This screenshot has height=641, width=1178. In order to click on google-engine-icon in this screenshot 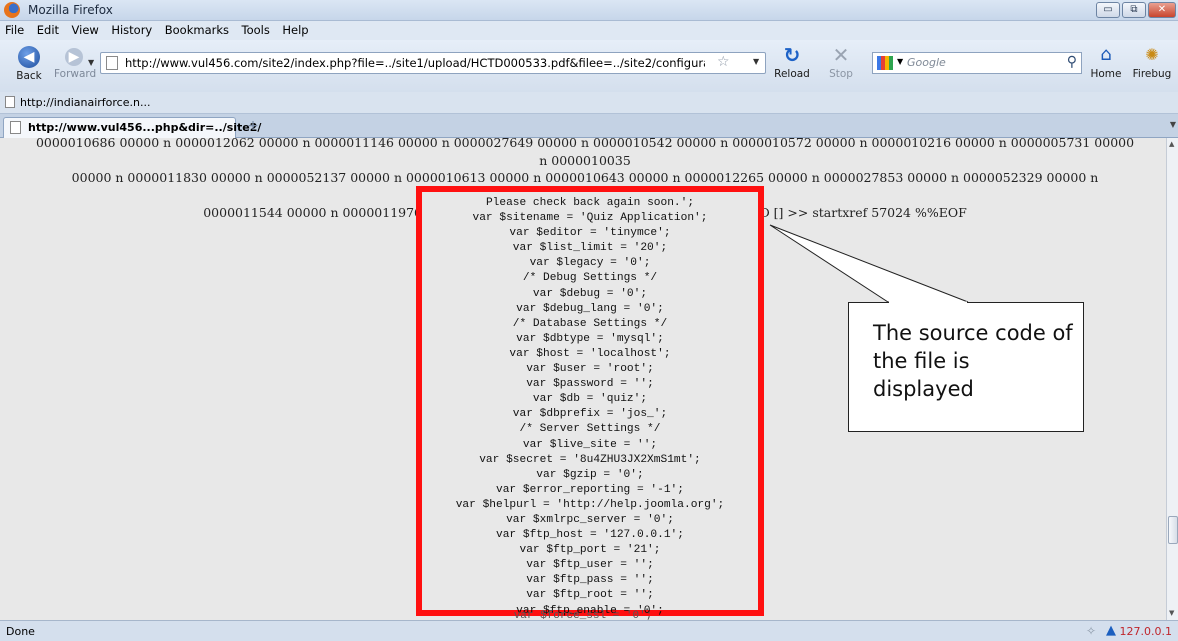, I will do `click(885, 63)`.